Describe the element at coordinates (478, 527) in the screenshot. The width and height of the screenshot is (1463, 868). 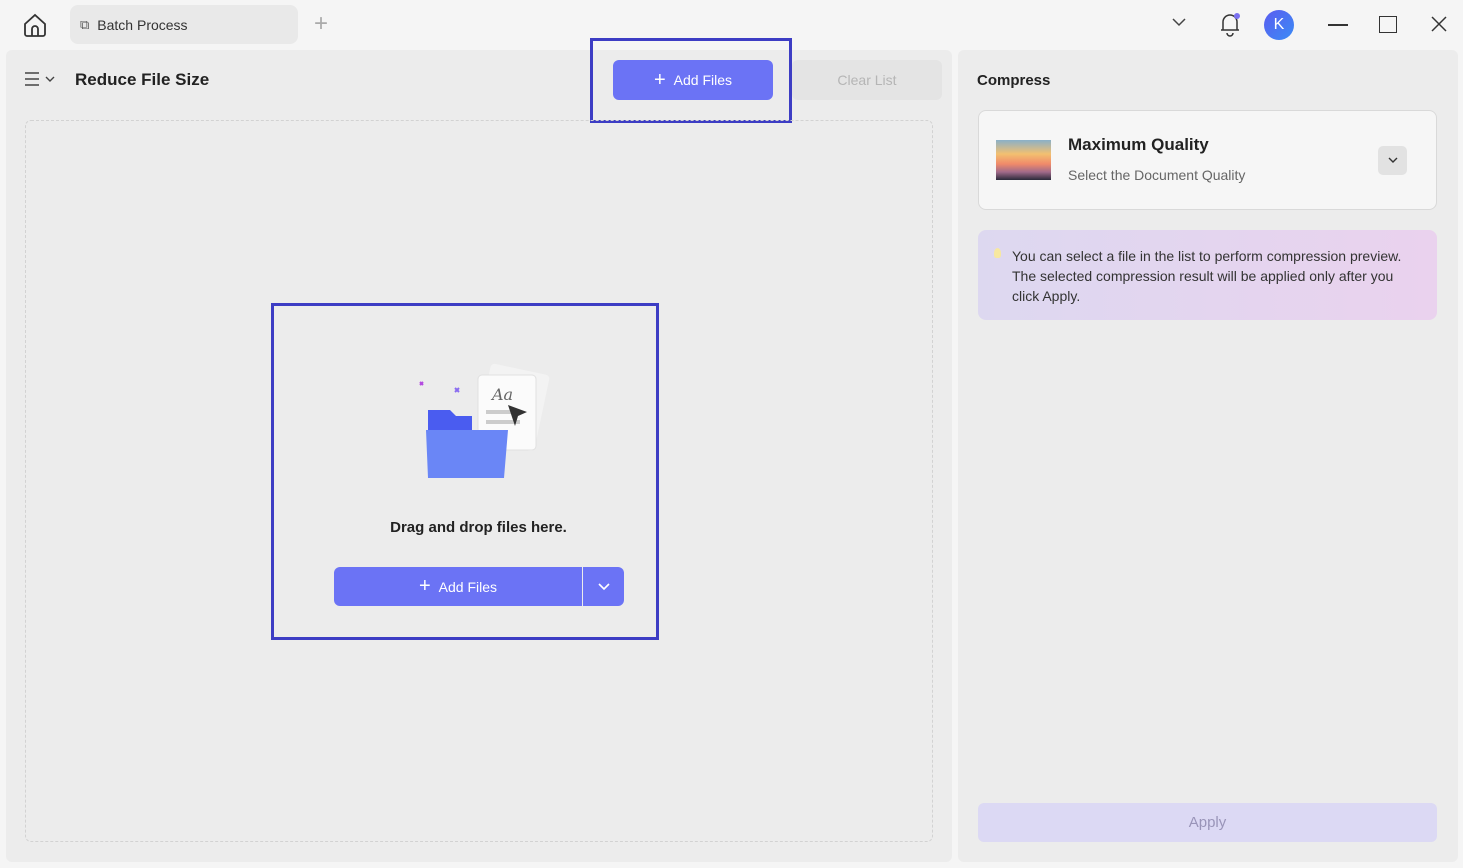
I see `drop-instruction: Drag and drop files here.` at that location.